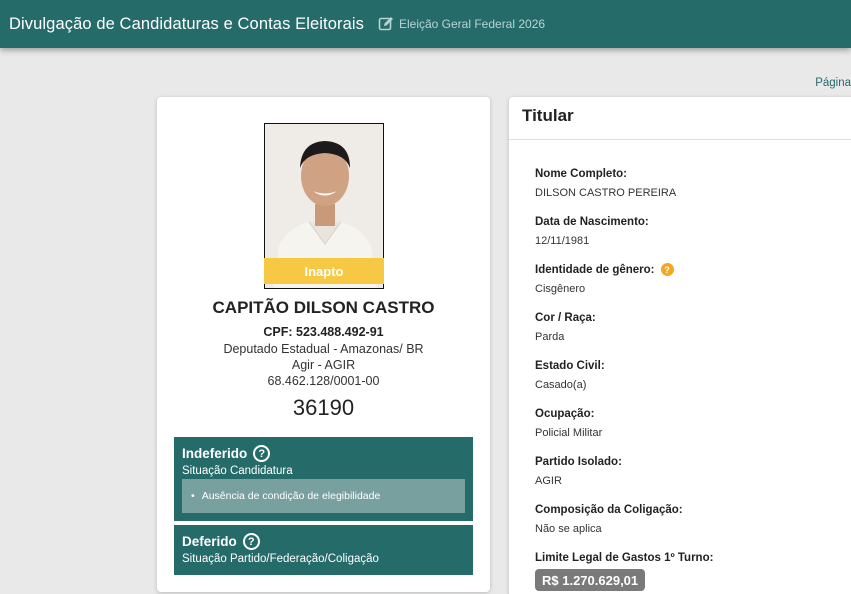 This screenshot has height=594, width=851. Describe the element at coordinates (323, 407) in the screenshot. I see `candidate-number: 36190` at that location.